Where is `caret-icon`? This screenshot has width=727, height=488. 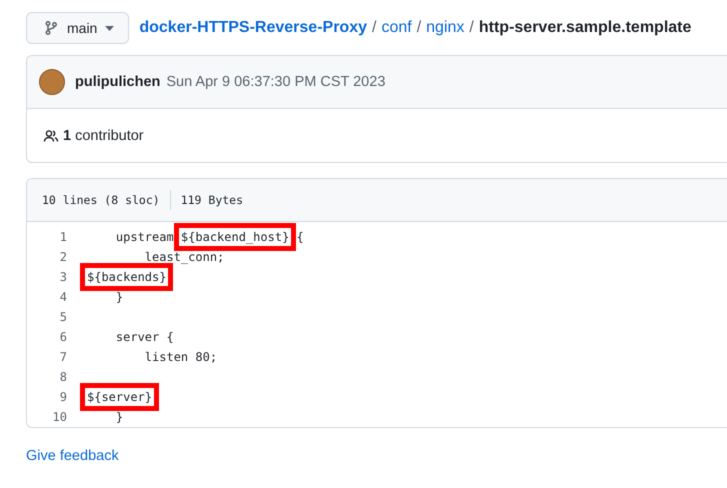
caret-icon is located at coordinates (109, 28).